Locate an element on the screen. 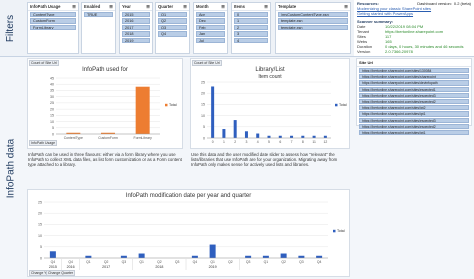 Image resolution: width=474 pixels, height=279 pixels. slicer-title: Month is located at coordinates (202, 6).